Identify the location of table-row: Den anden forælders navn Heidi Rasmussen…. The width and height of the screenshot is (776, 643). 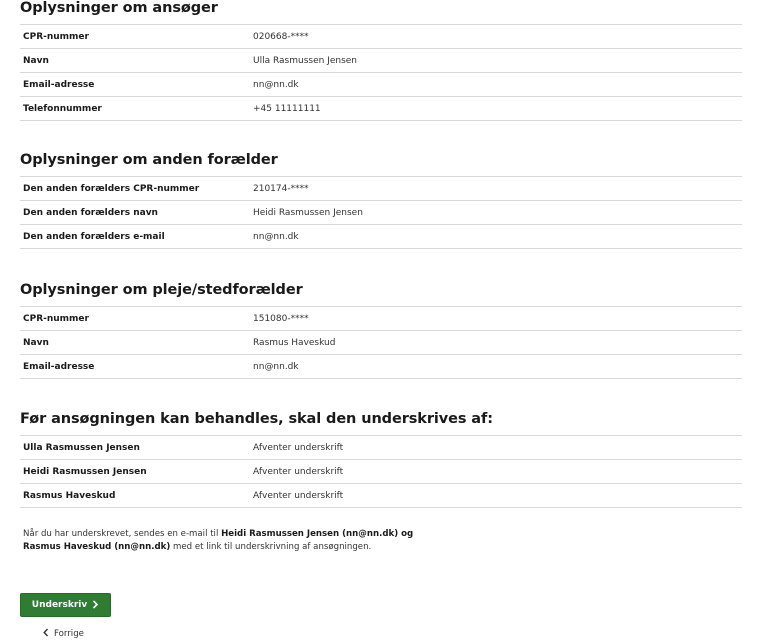
(381, 212).